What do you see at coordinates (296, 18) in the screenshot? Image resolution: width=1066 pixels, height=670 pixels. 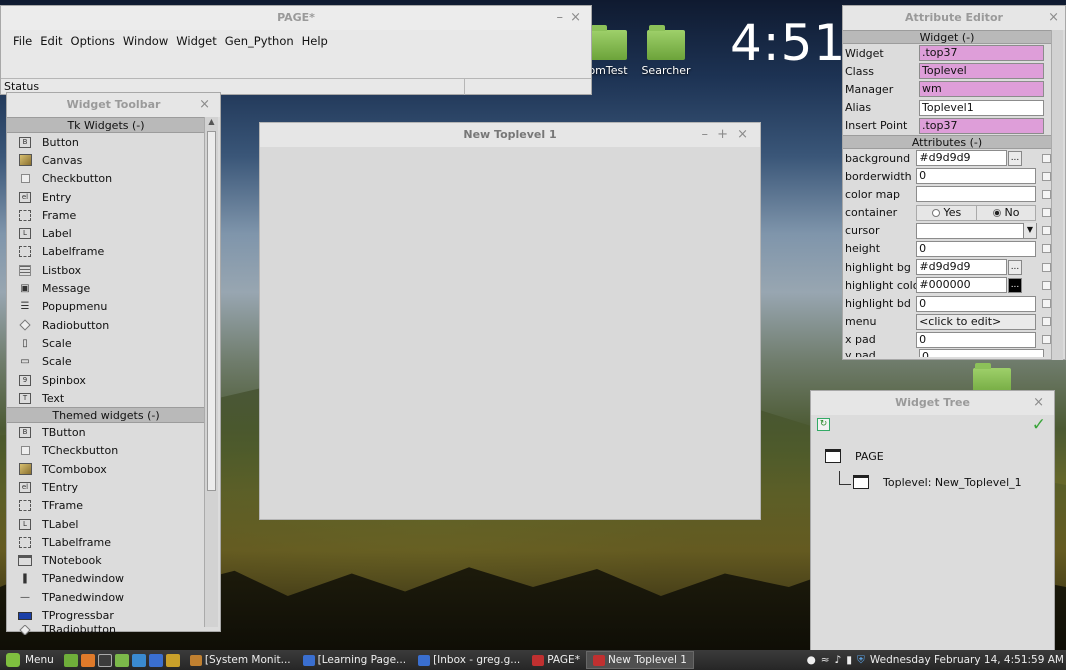 I see `page-titlebar: PAGE* – ×` at bounding box center [296, 18].